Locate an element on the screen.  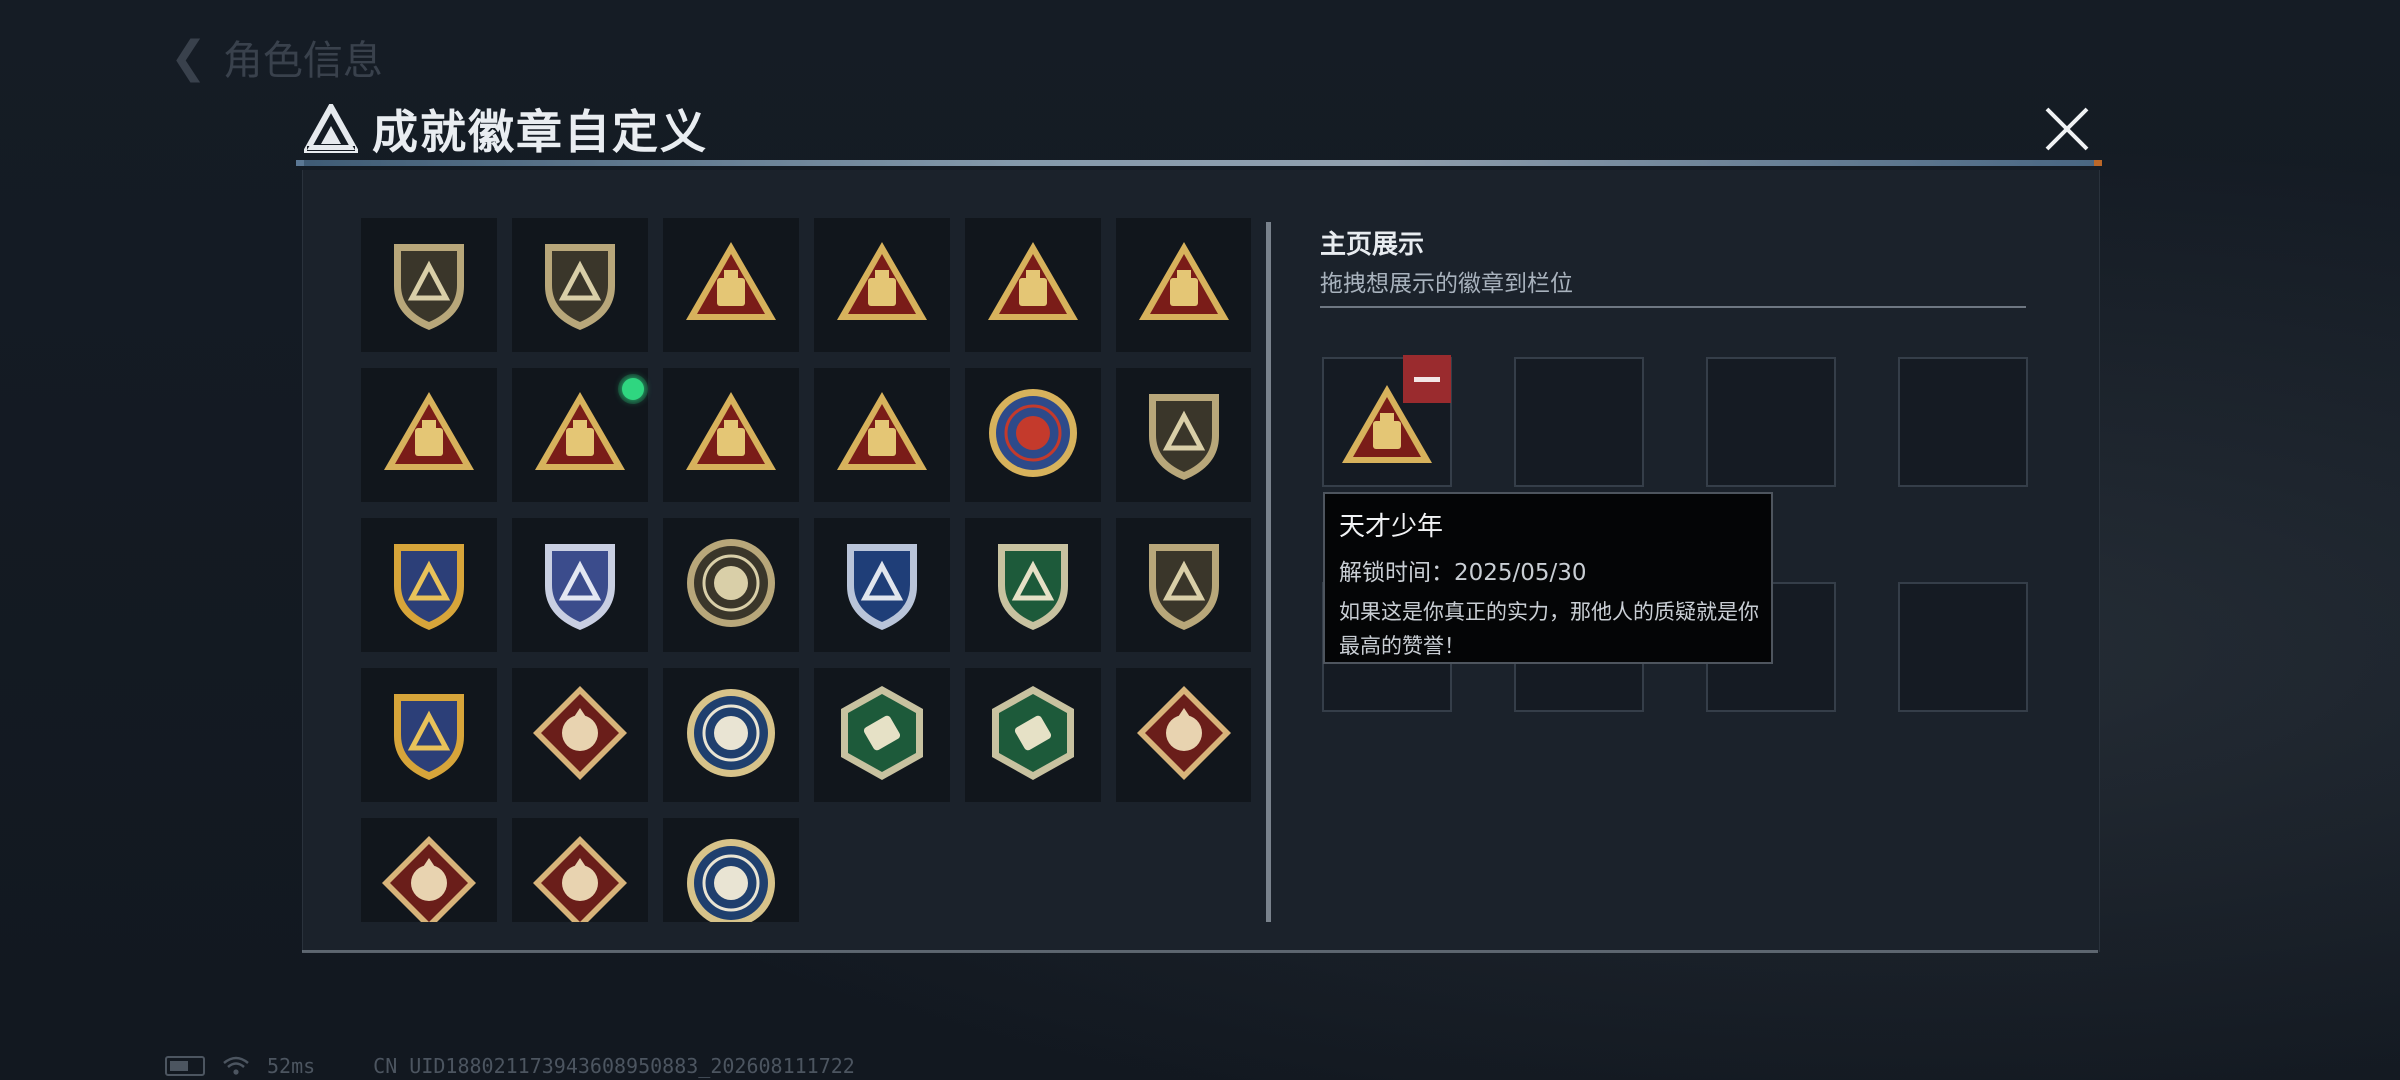
grid-scrollbar is located at coordinates (1268, 572).